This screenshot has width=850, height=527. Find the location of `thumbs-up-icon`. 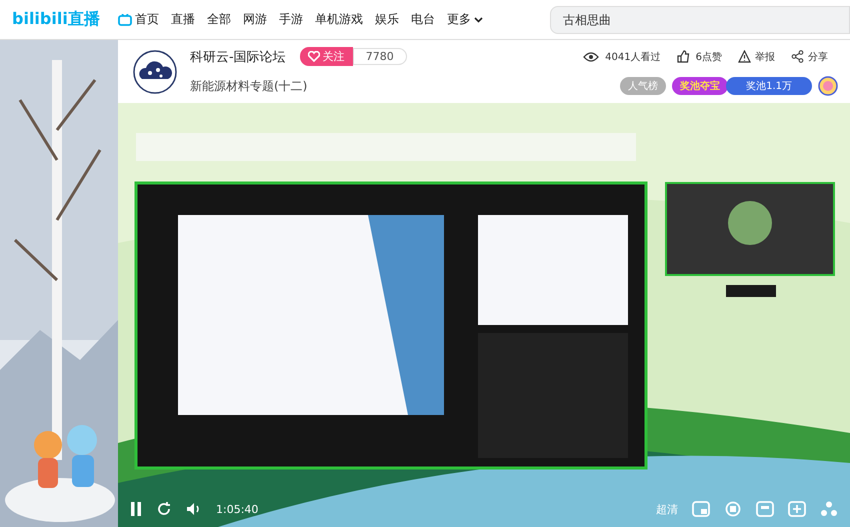

thumbs-up-icon is located at coordinates (683, 56).